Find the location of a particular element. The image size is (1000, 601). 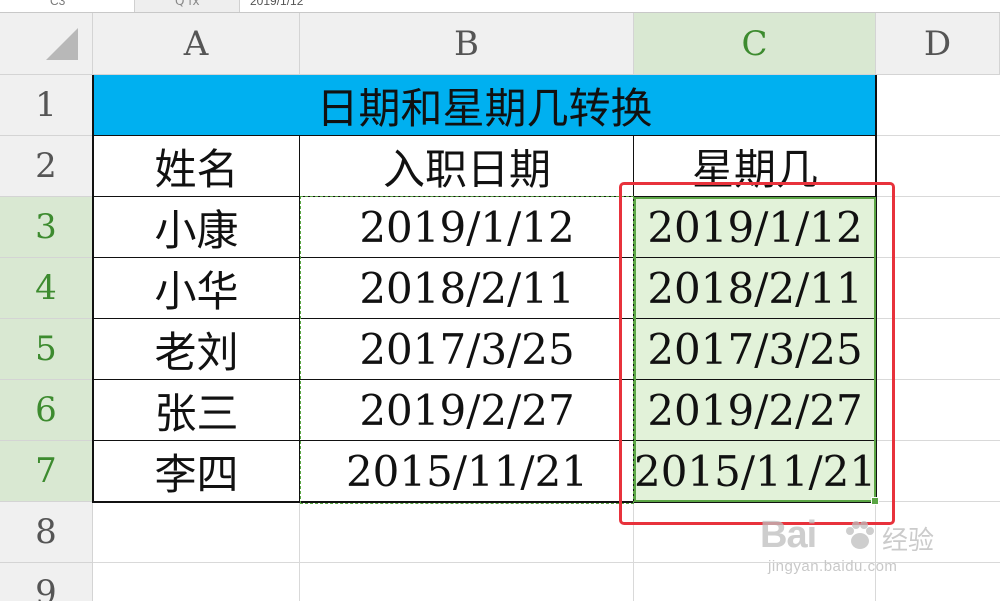

select-all-button is located at coordinates (46, 44).